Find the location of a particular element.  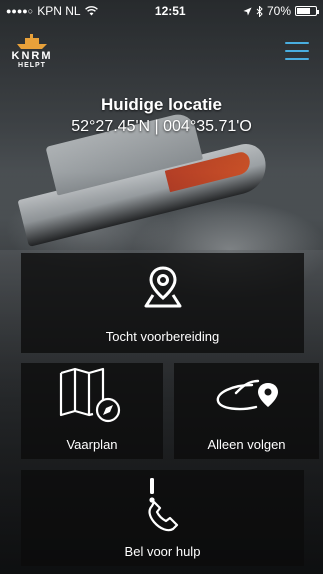

logo-brand: KNRM is located at coordinates (32, 56).